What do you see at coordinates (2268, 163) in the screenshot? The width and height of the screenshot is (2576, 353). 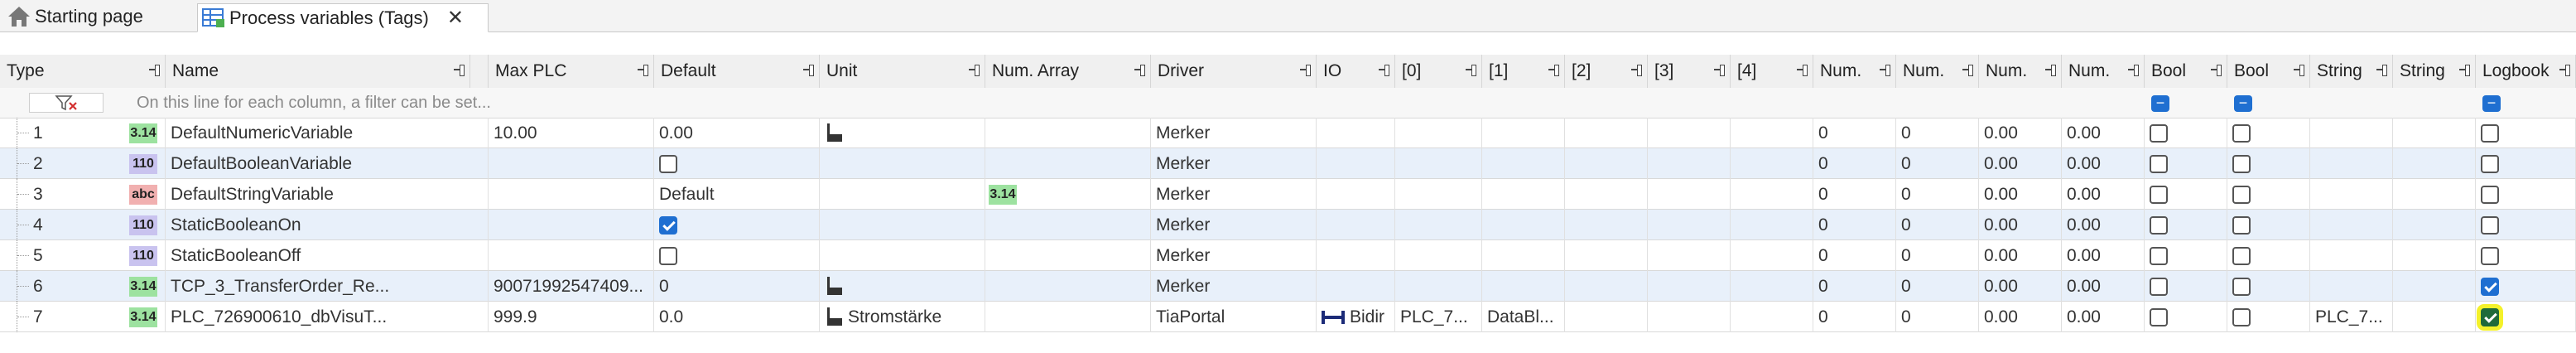 I see `row-bool2-cell` at bounding box center [2268, 163].